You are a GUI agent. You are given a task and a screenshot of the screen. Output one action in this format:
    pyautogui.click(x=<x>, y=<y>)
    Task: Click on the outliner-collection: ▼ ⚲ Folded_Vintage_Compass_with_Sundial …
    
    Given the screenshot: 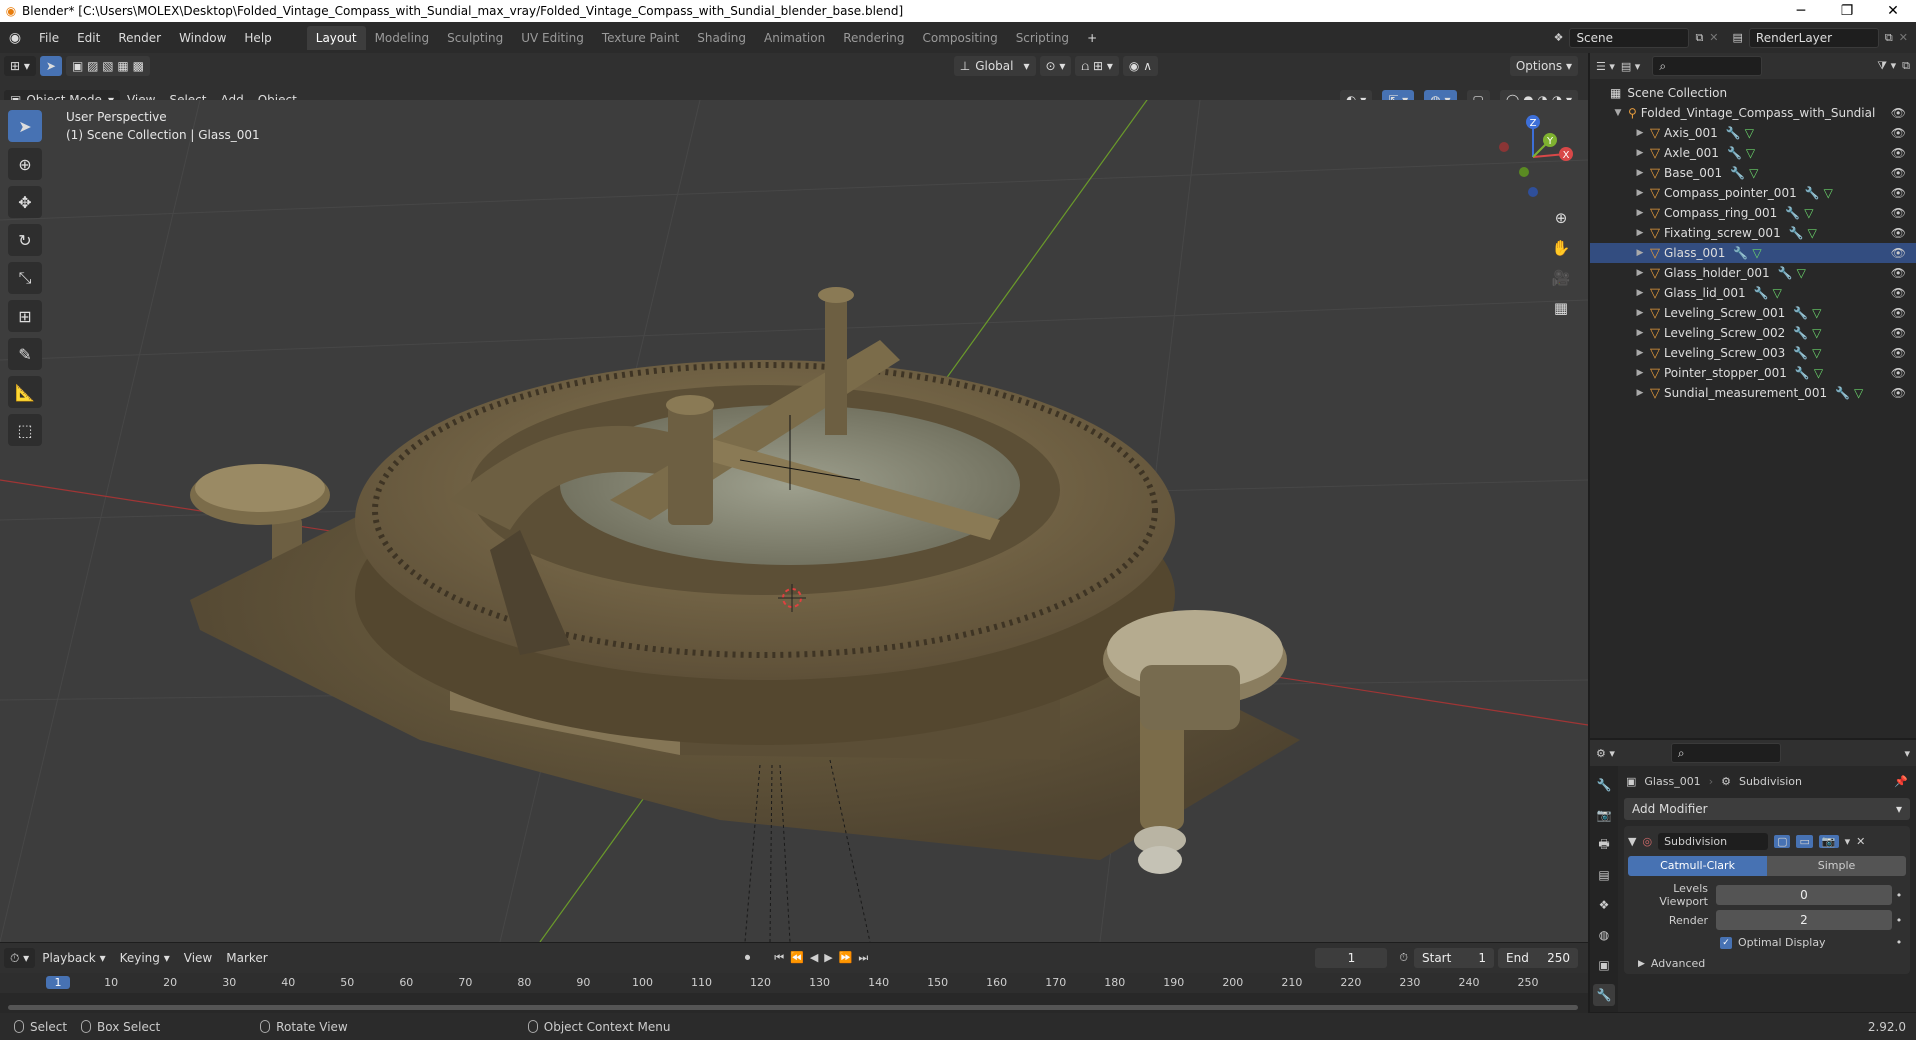 What is the action you would take?
    pyautogui.click(x=1753, y=113)
    